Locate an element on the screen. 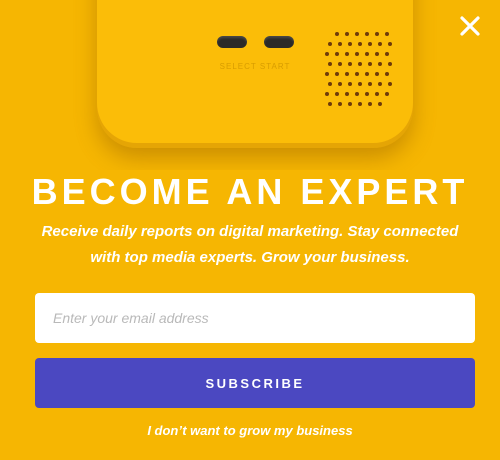 The image size is (500, 460). decline-link: I don’t want to grow my business is located at coordinates (250, 430).